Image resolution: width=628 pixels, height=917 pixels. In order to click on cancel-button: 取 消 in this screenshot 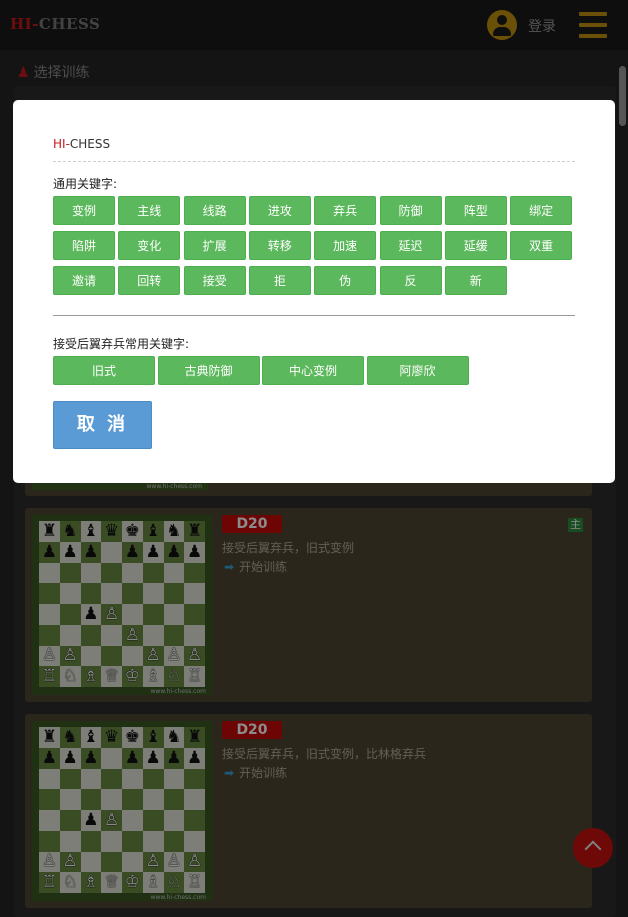, I will do `click(102, 425)`.